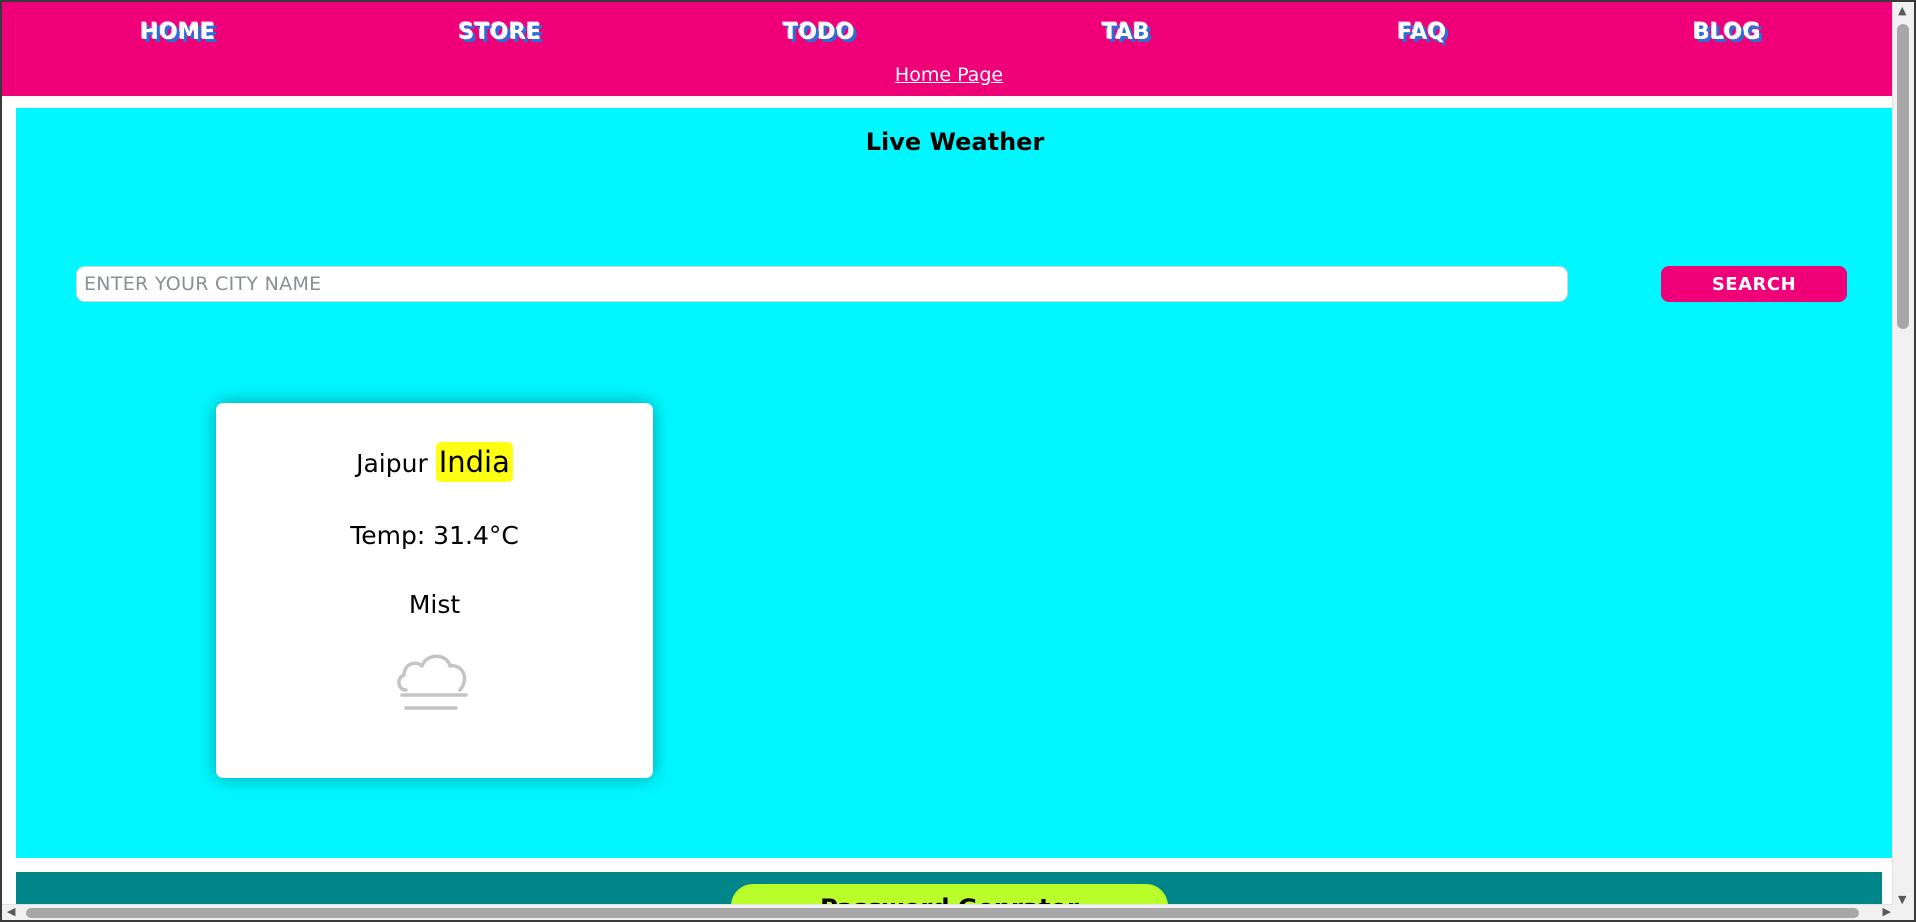  I want to click on horizontal-scroll-thumb, so click(942, 913).